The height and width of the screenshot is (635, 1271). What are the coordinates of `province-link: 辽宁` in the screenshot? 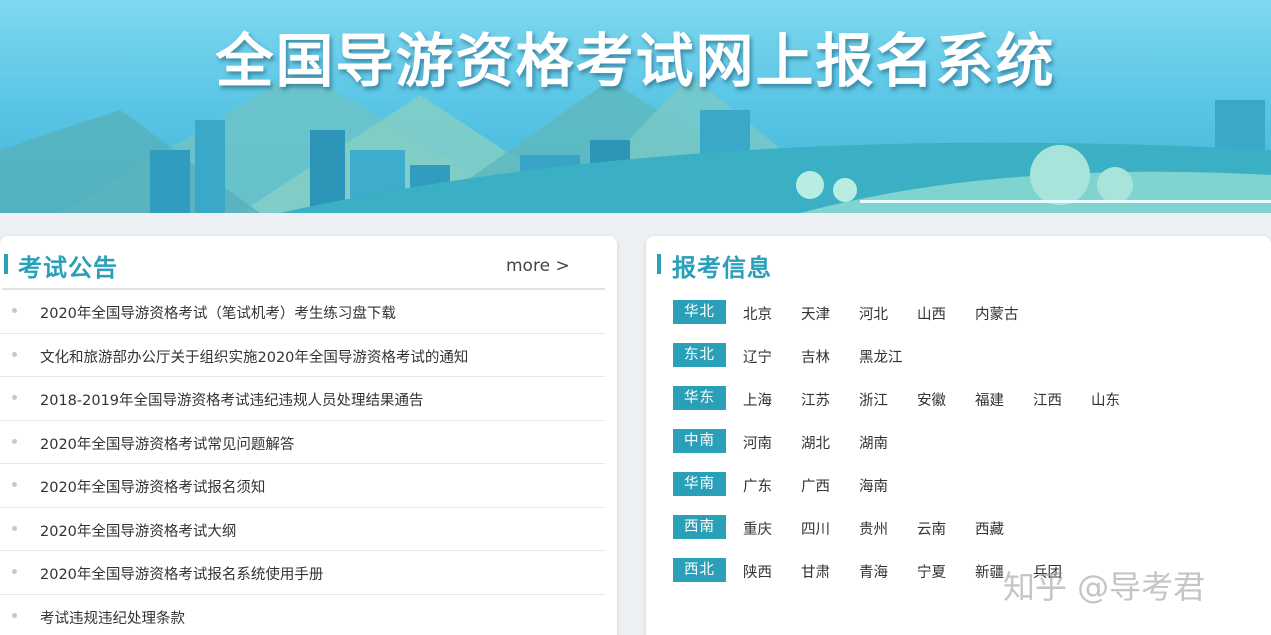 It's located at (757, 356).